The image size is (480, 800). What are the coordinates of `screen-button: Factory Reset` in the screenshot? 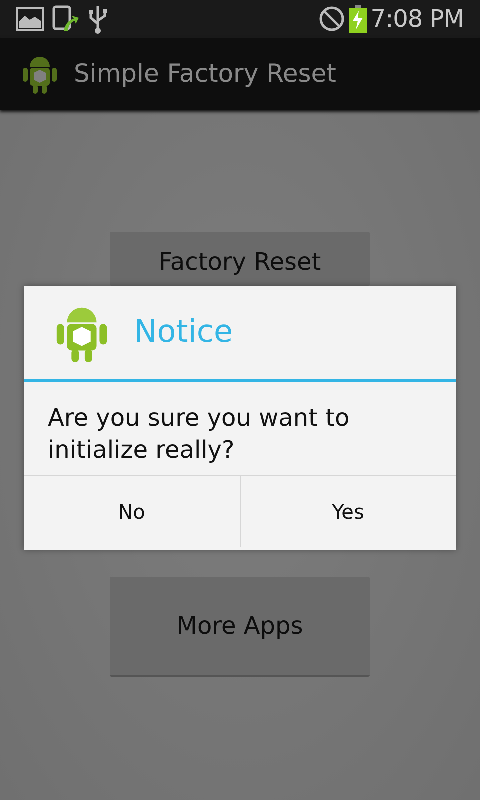 It's located at (240, 259).